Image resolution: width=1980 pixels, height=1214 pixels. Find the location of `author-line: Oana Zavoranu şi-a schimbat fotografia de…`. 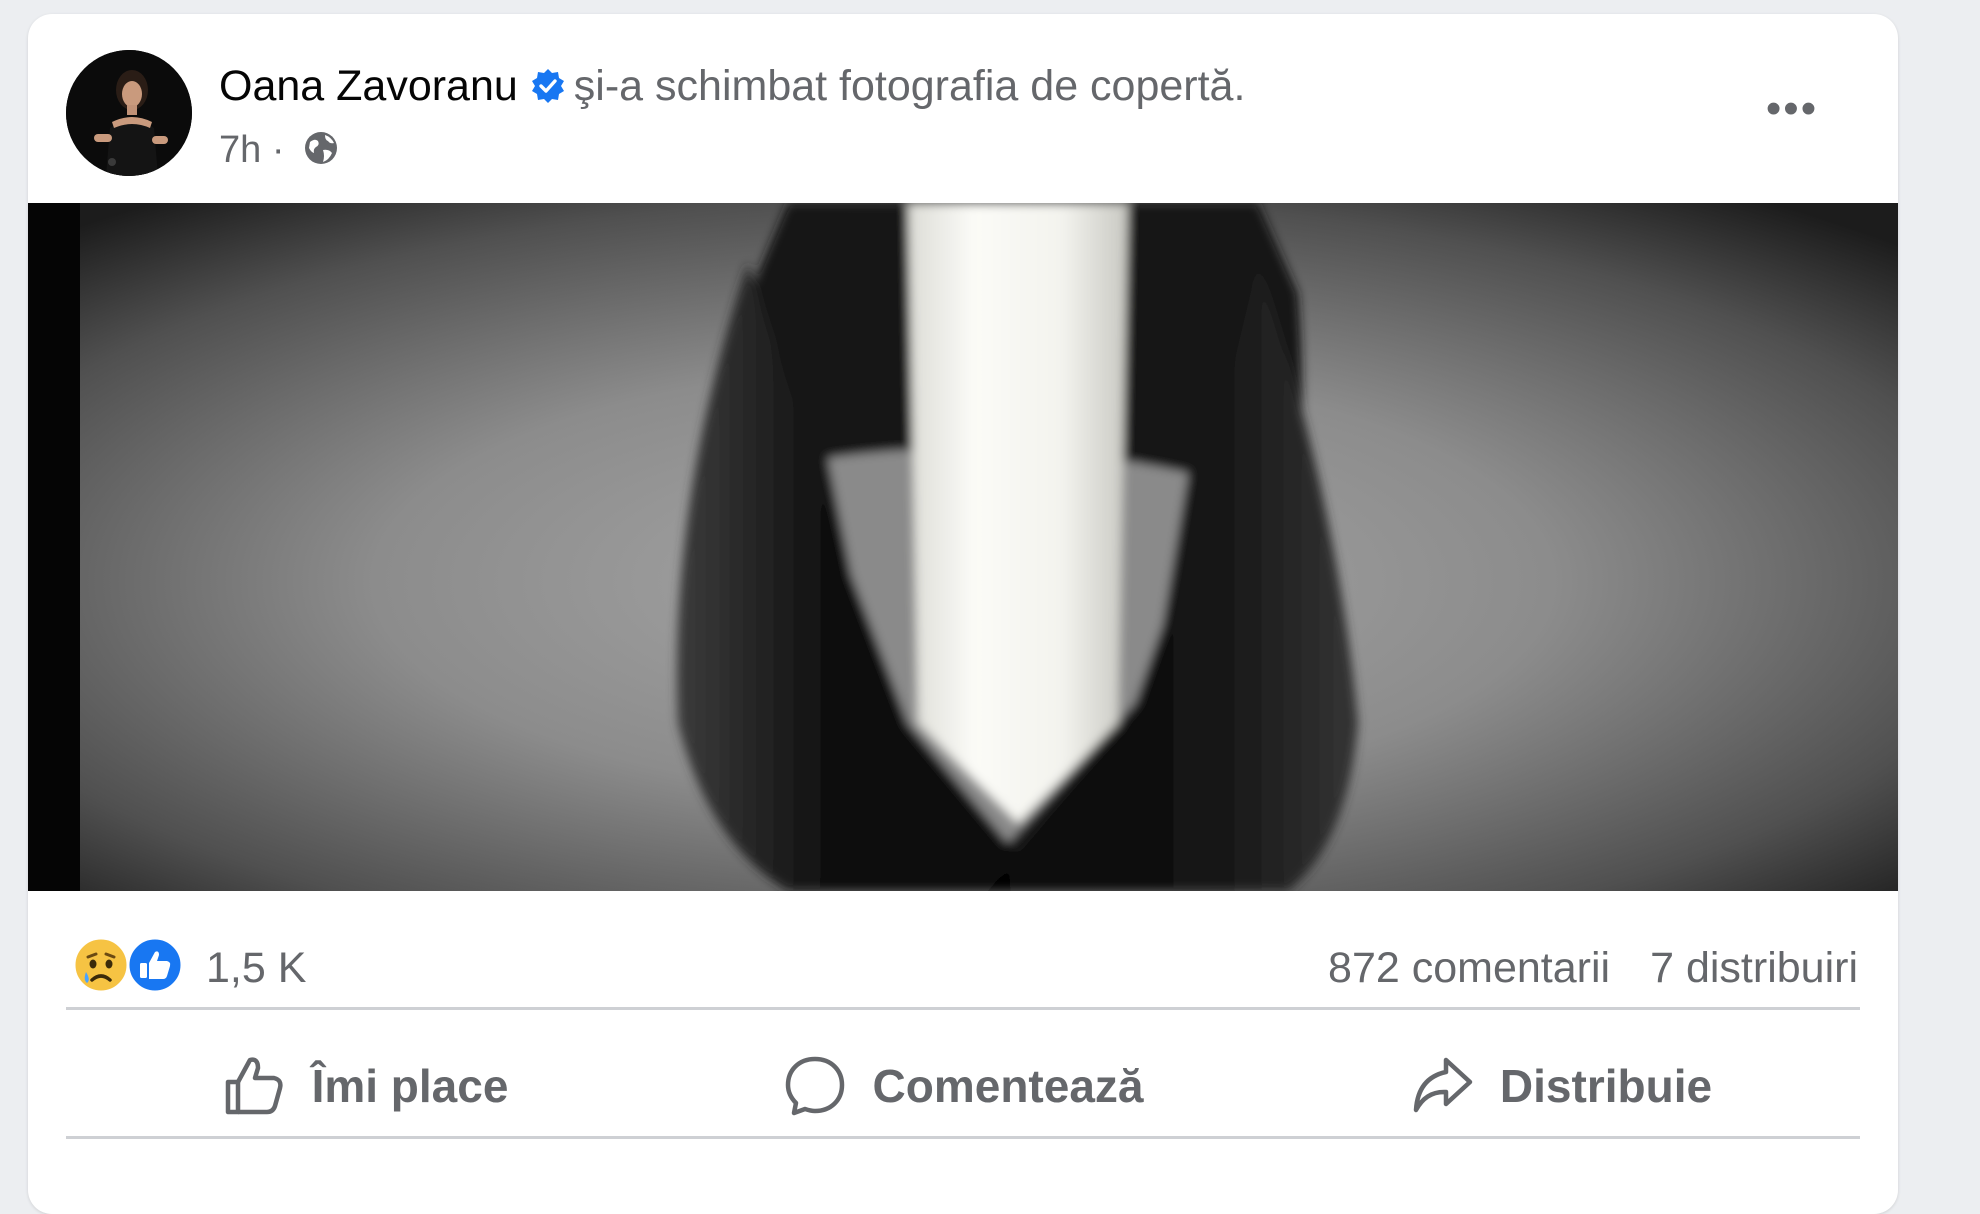

author-line: Oana Zavoranu şi-a schimbat fotografia de… is located at coordinates (732, 86).